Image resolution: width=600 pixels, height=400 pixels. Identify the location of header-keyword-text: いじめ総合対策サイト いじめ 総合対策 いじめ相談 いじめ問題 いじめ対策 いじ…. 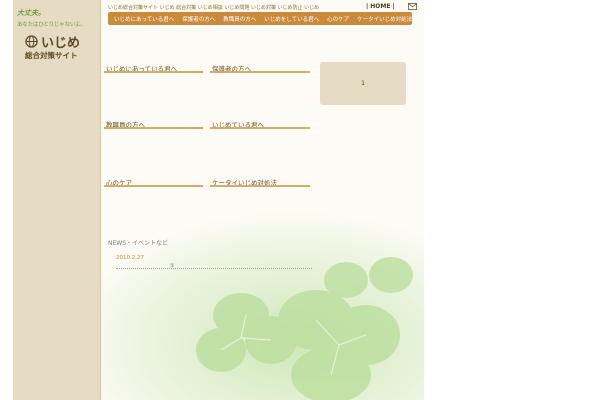
(214, 8).